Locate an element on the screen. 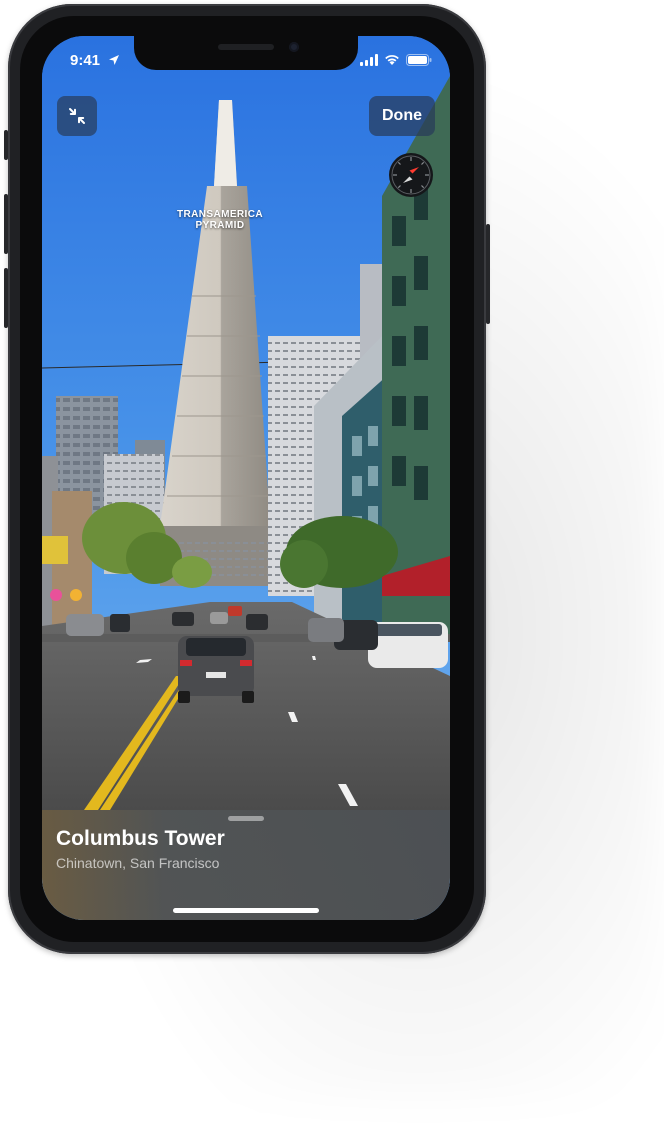 This screenshot has height=1124, width=664. poi-label-line2: PYRAMID is located at coordinates (220, 225).